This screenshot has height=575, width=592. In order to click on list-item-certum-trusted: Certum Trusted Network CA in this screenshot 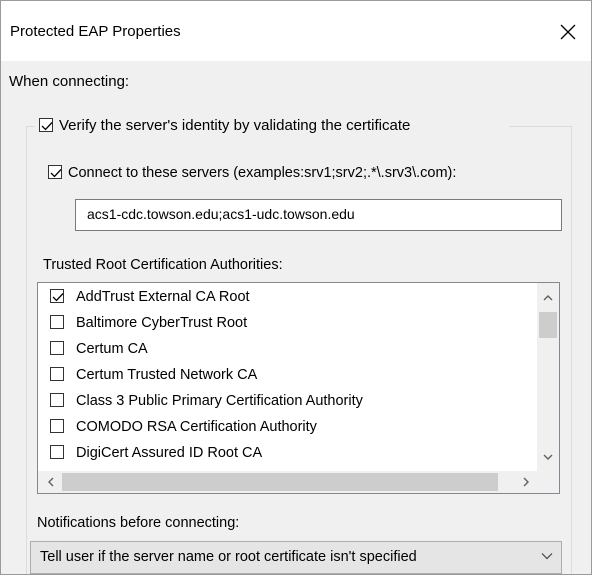, I will do `click(283, 376)`.